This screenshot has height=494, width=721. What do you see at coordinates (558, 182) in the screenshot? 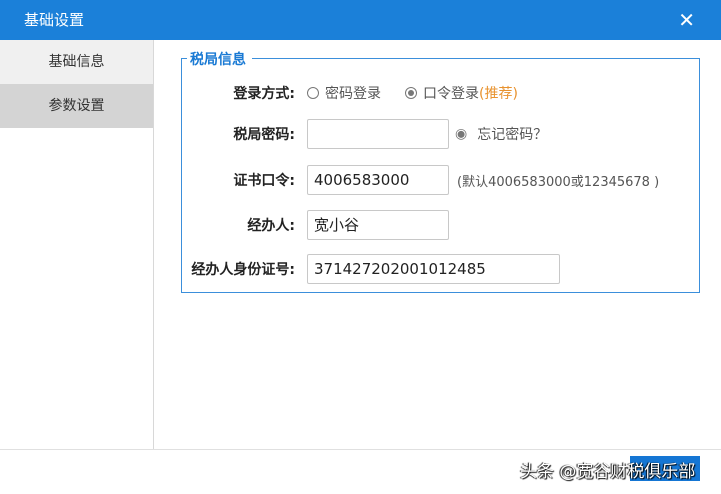
I see `cert-hint: (默认4006583000或12345678 )` at bounding box center [558, 182].